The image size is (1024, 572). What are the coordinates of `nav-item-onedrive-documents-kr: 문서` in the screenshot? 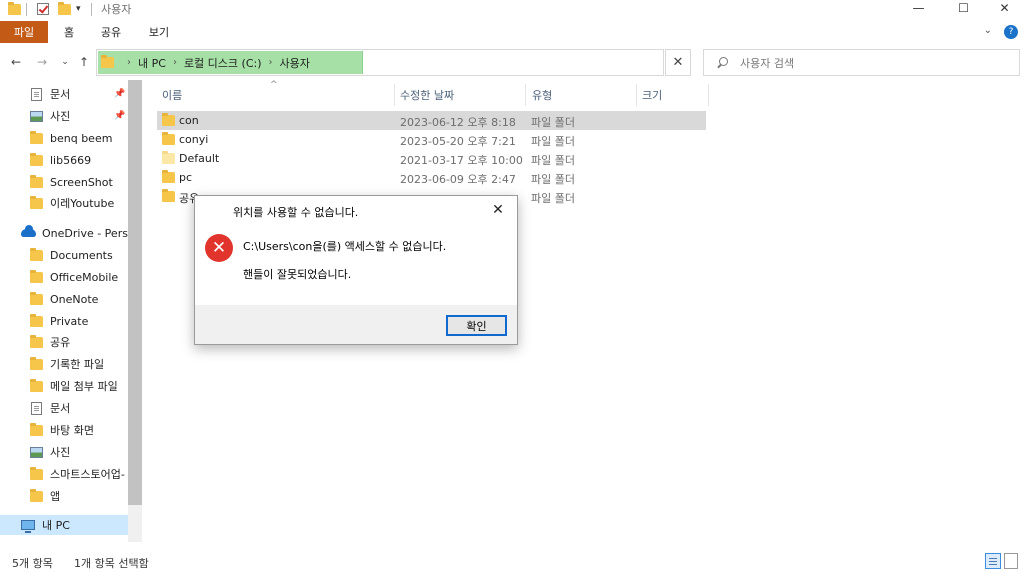 It's located at (64, 408).